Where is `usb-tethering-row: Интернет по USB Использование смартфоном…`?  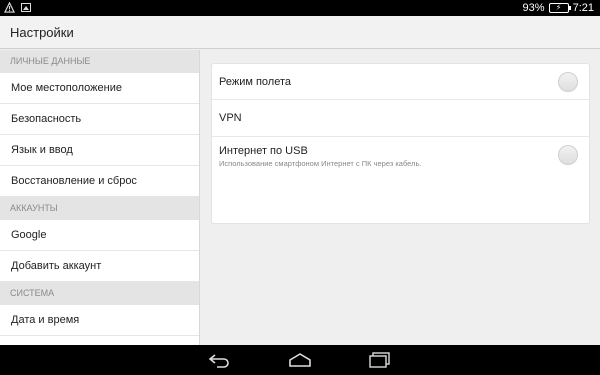 usb-tethering-row: Интернет по USB Использование смартфоном… is located at coordinates (400, 155).